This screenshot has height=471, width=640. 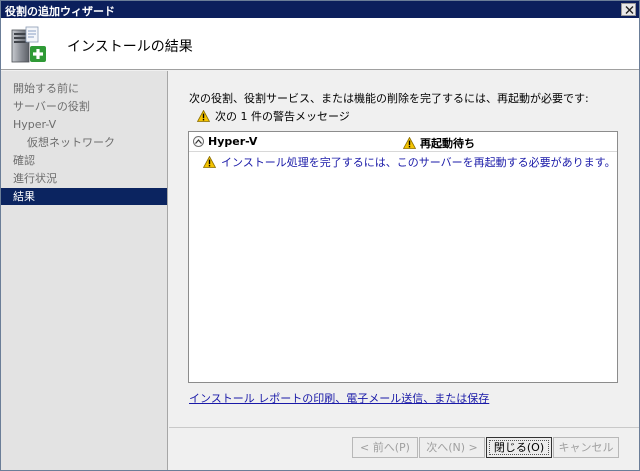 What do you see at coordinates (84, 196) in the screenshot?
I see `sidebar-item-results: 結果` at bounding box center [84, 196].